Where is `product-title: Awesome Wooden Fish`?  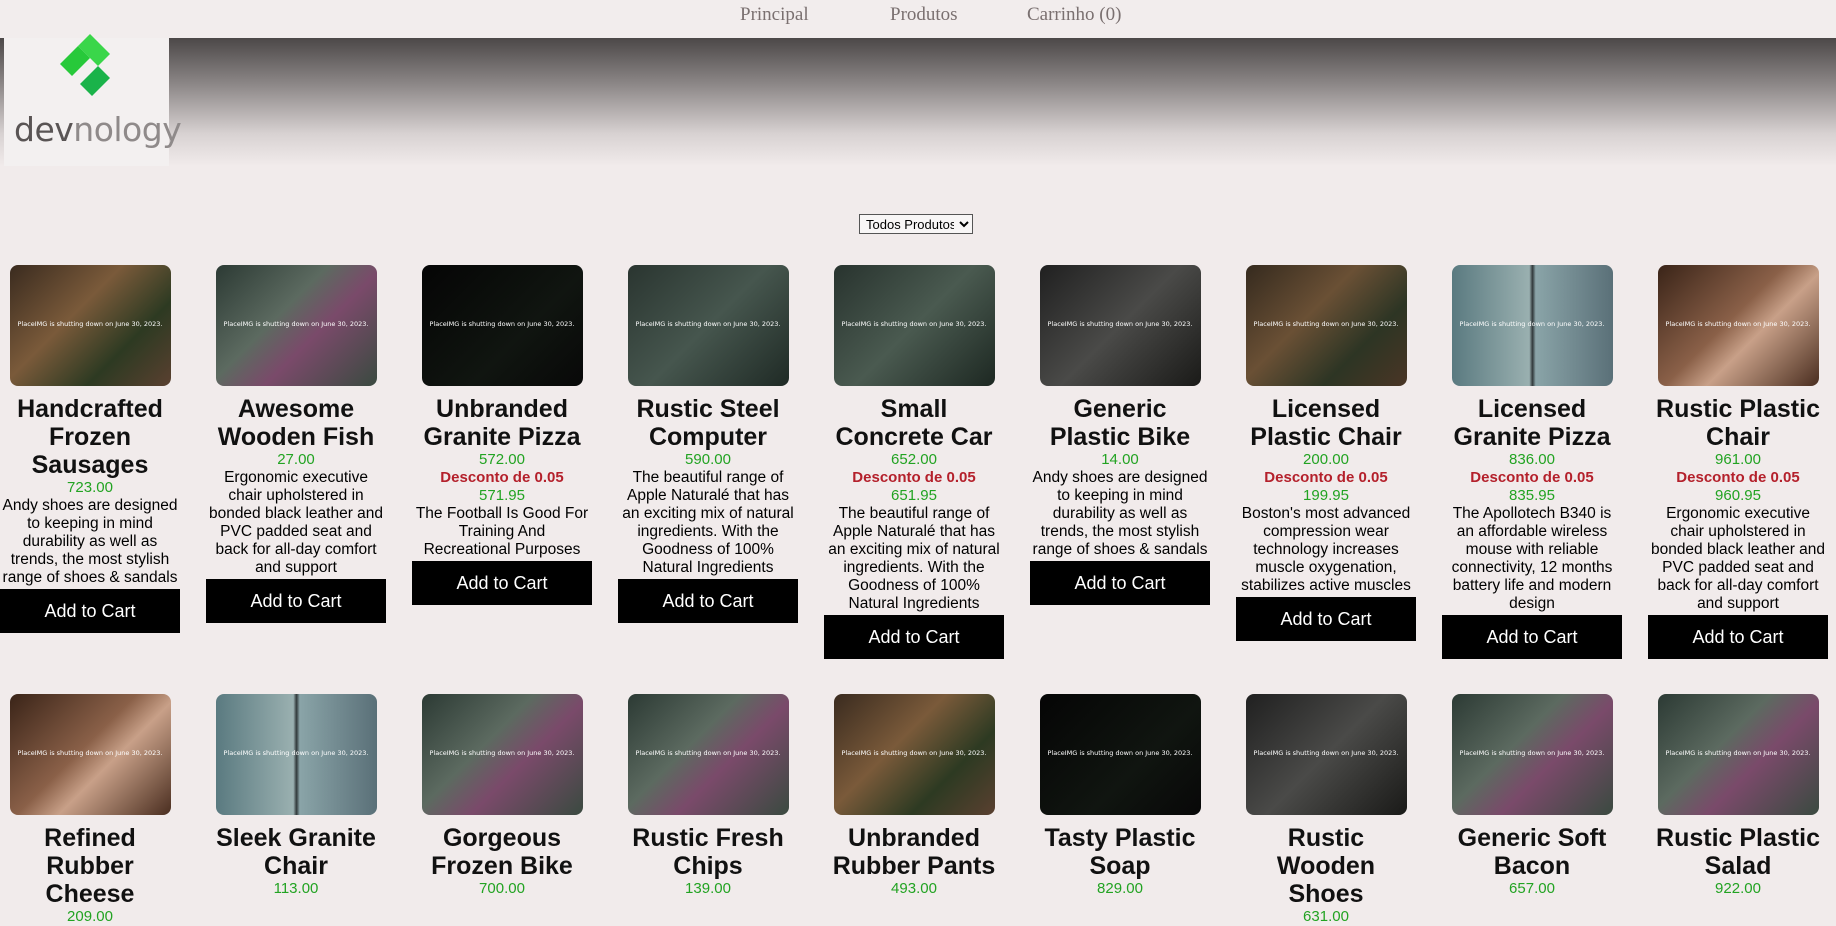
product-title: Awesome Wooden Fish is located at coordinates (296, 423).